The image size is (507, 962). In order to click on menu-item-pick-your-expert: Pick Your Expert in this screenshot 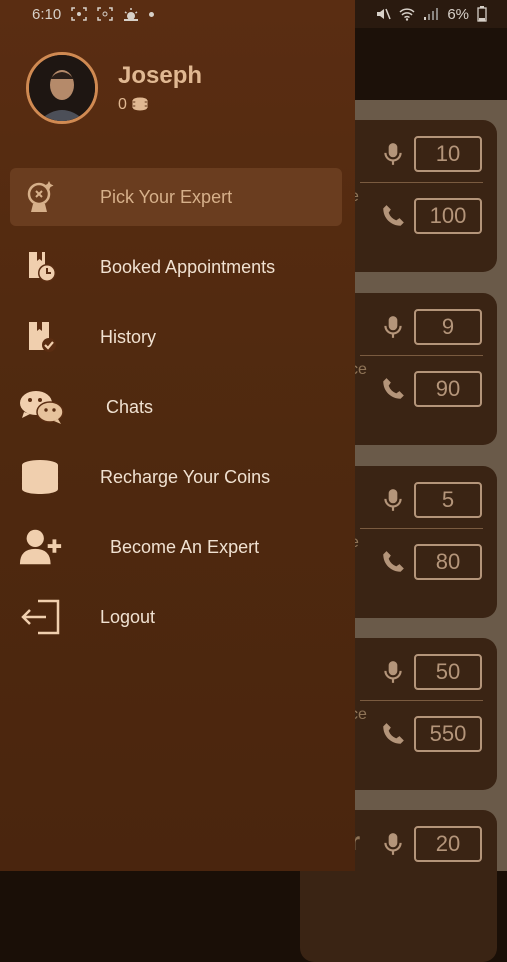, I will do `click(176, 197)`.